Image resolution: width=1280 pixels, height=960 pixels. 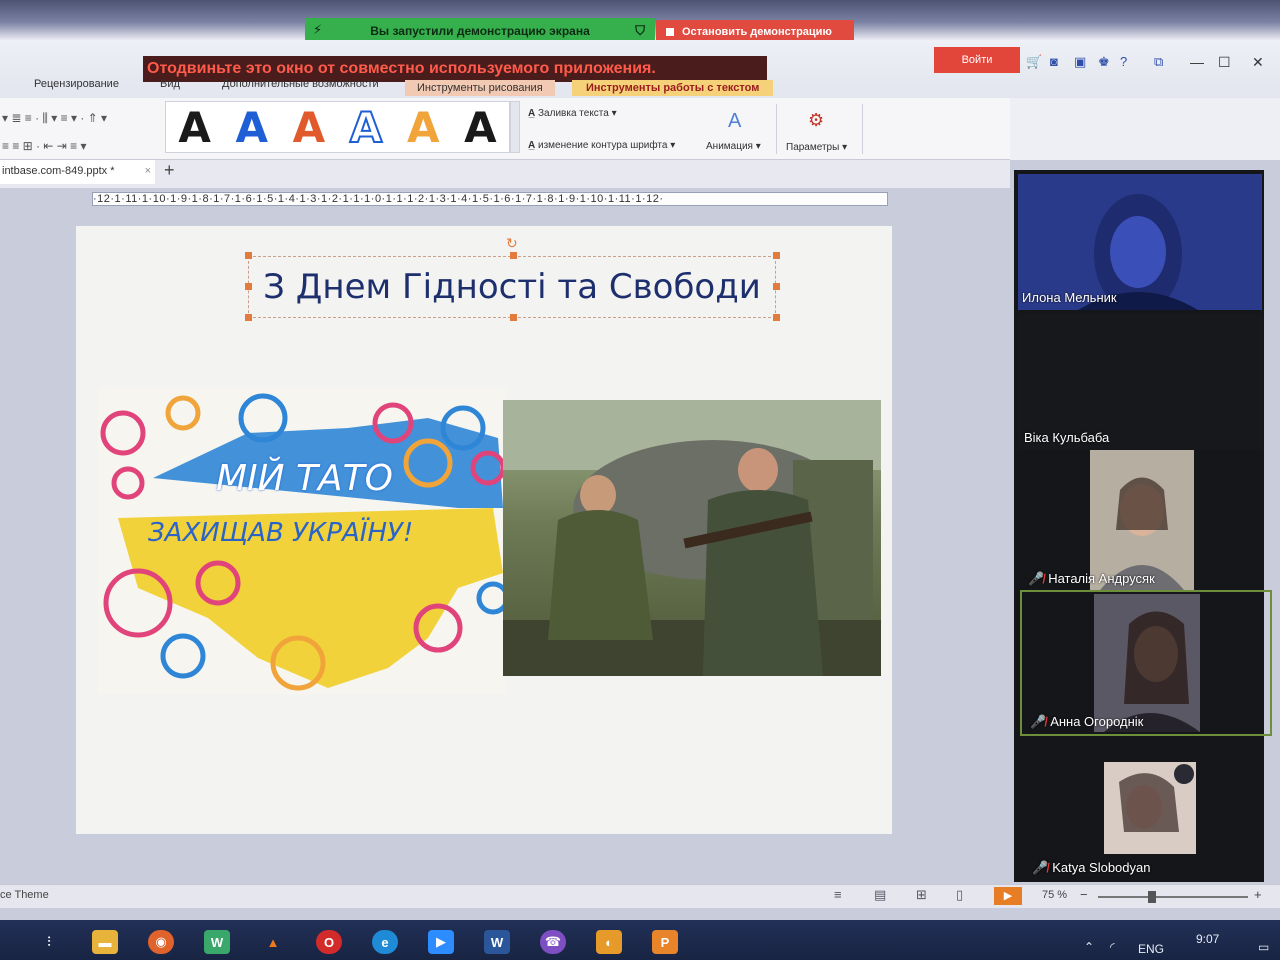 I want to click on text-outline-label: изменение контура шрифта, so click(x=603, y=145).